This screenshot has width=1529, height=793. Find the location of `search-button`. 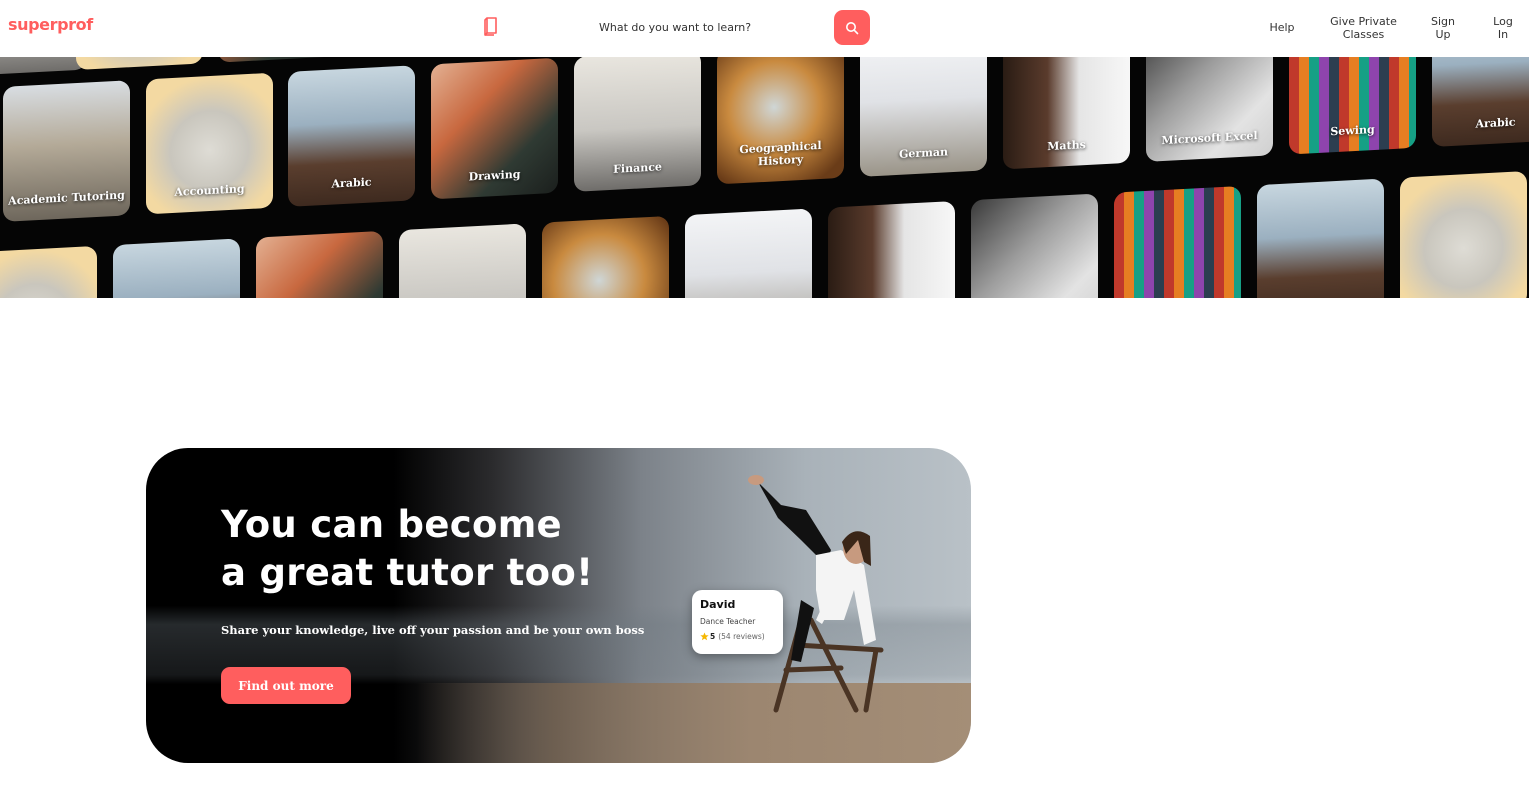

search-button is located at coordinates (852, 27).